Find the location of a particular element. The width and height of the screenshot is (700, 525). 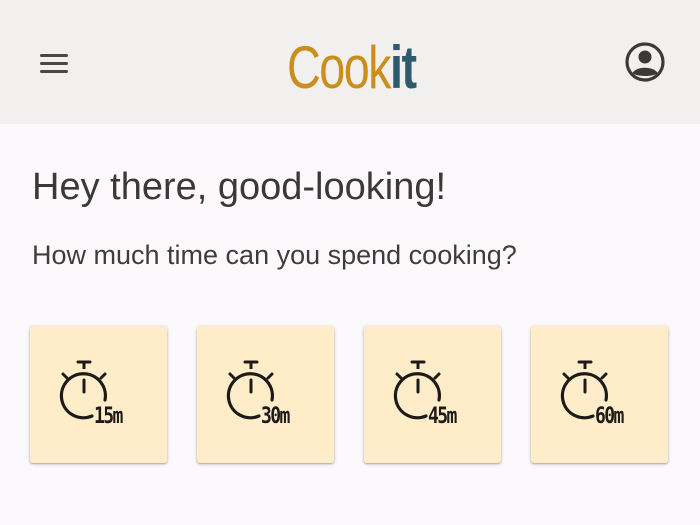

account-button is located at coordinates (645, 62).